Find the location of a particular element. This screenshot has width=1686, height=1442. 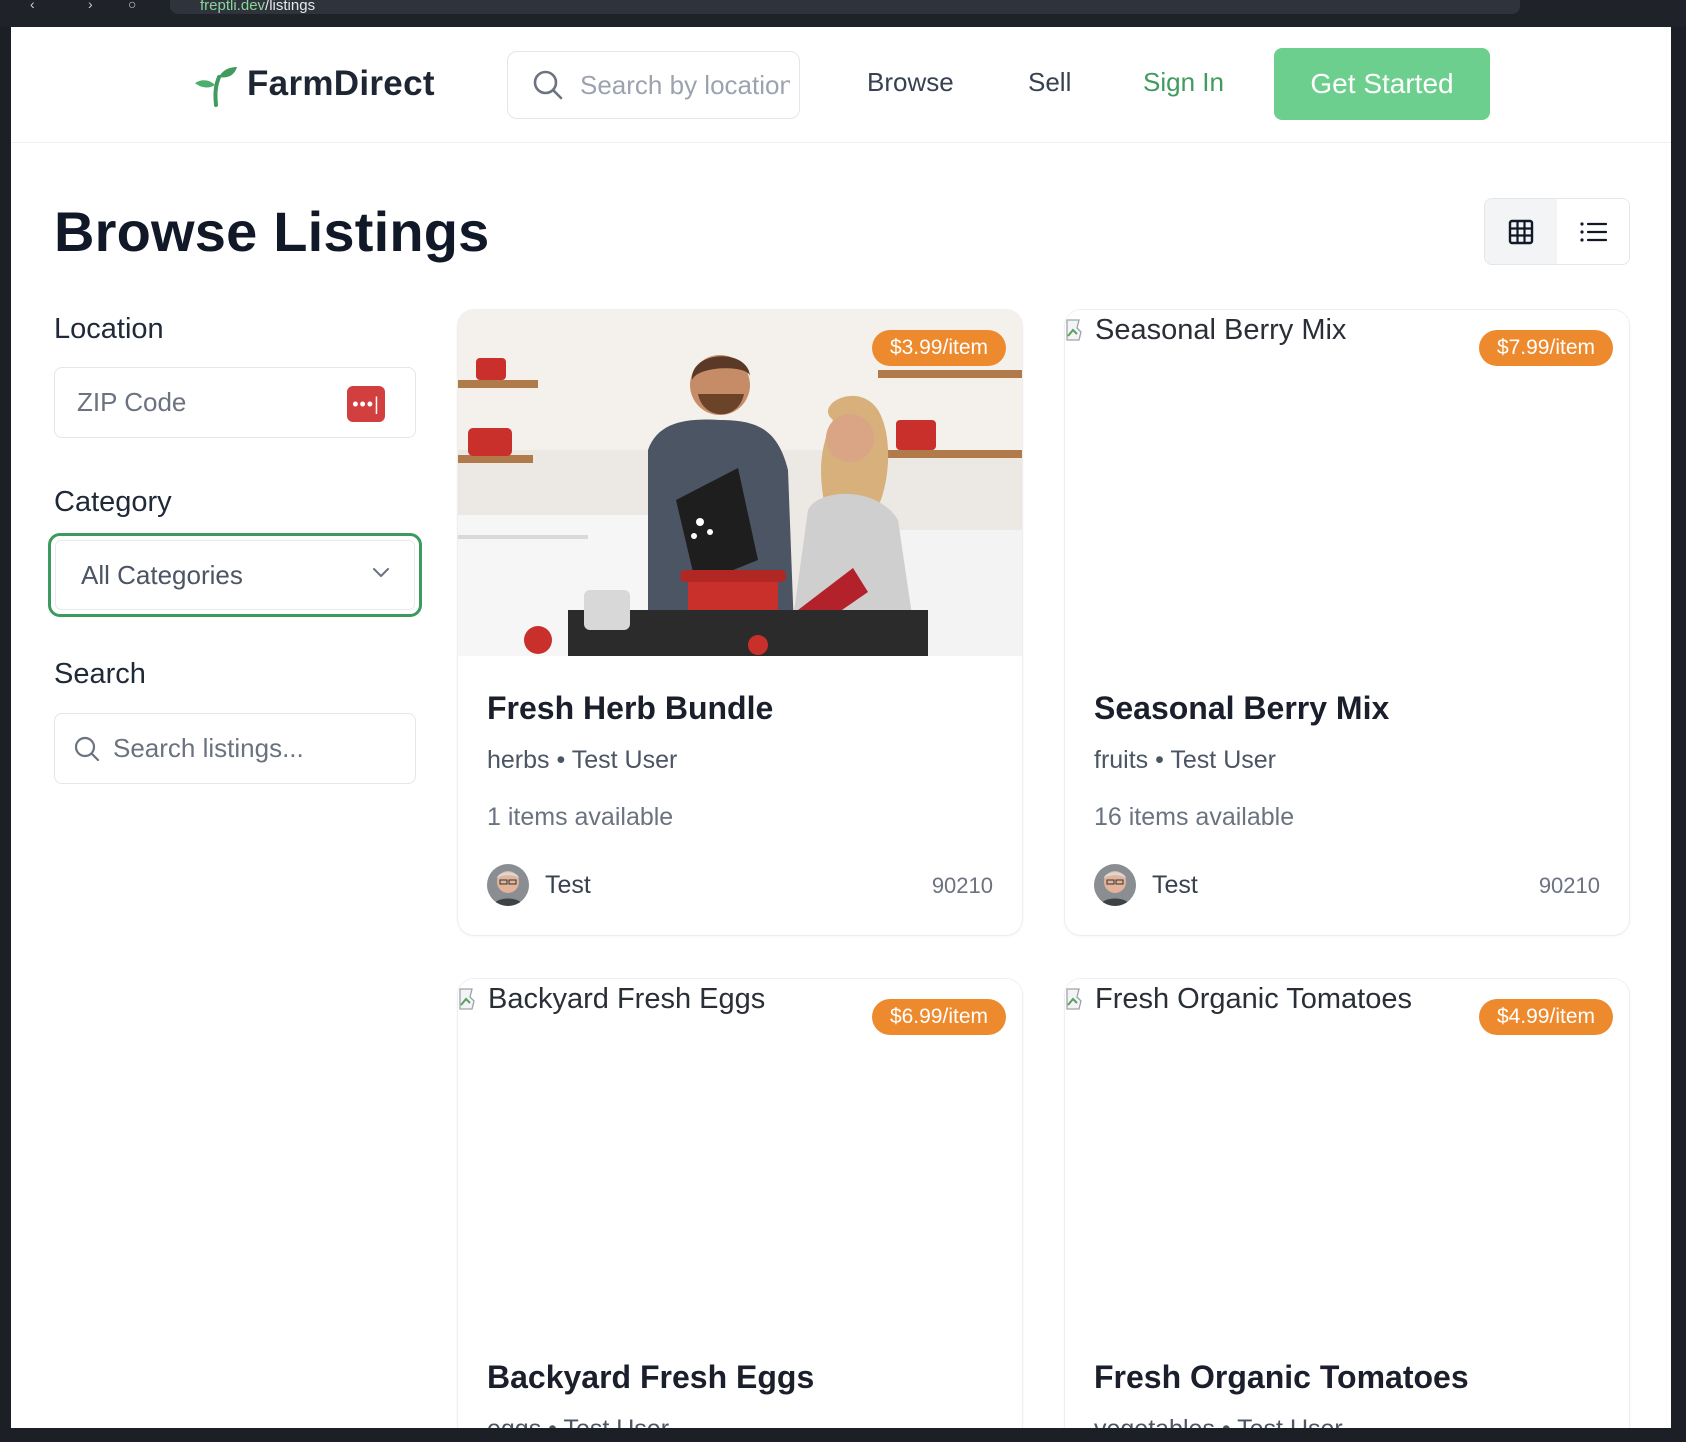

nav-browse: Browse is located at coordinates (910, 82).